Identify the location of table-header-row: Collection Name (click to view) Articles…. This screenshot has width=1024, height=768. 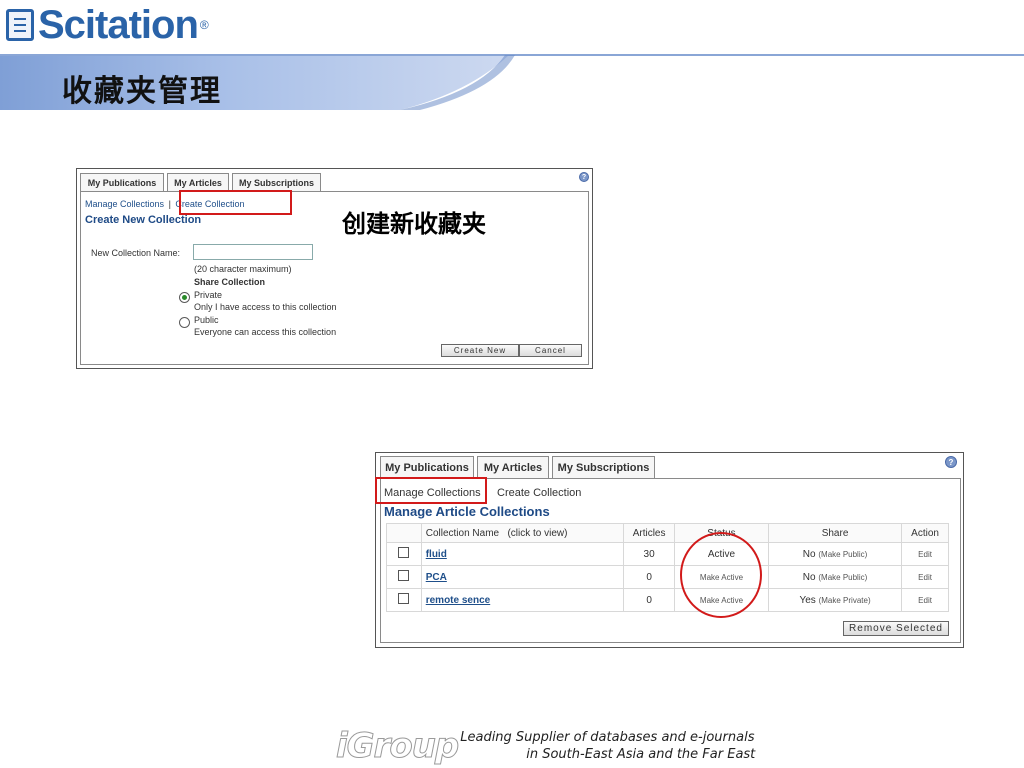
(667, 533).